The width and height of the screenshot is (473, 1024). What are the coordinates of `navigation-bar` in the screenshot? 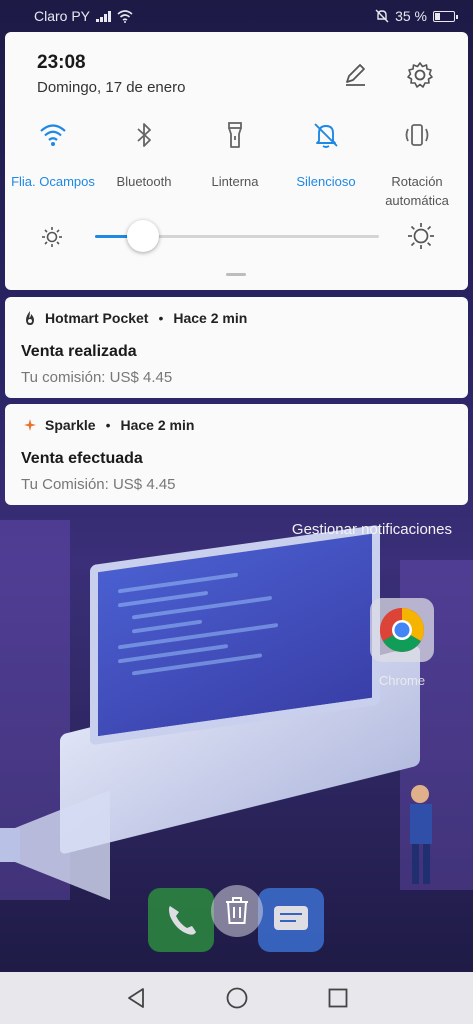 It's located at (236, 998).